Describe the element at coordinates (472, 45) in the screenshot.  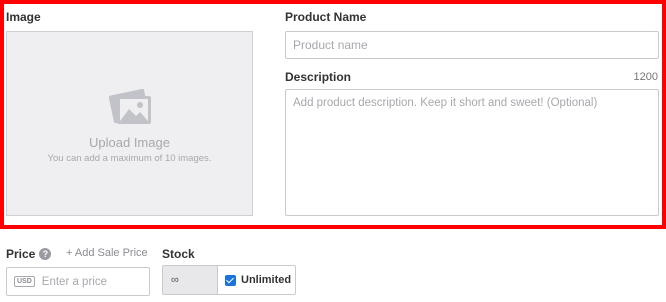
I see `product-name-input` at that location.